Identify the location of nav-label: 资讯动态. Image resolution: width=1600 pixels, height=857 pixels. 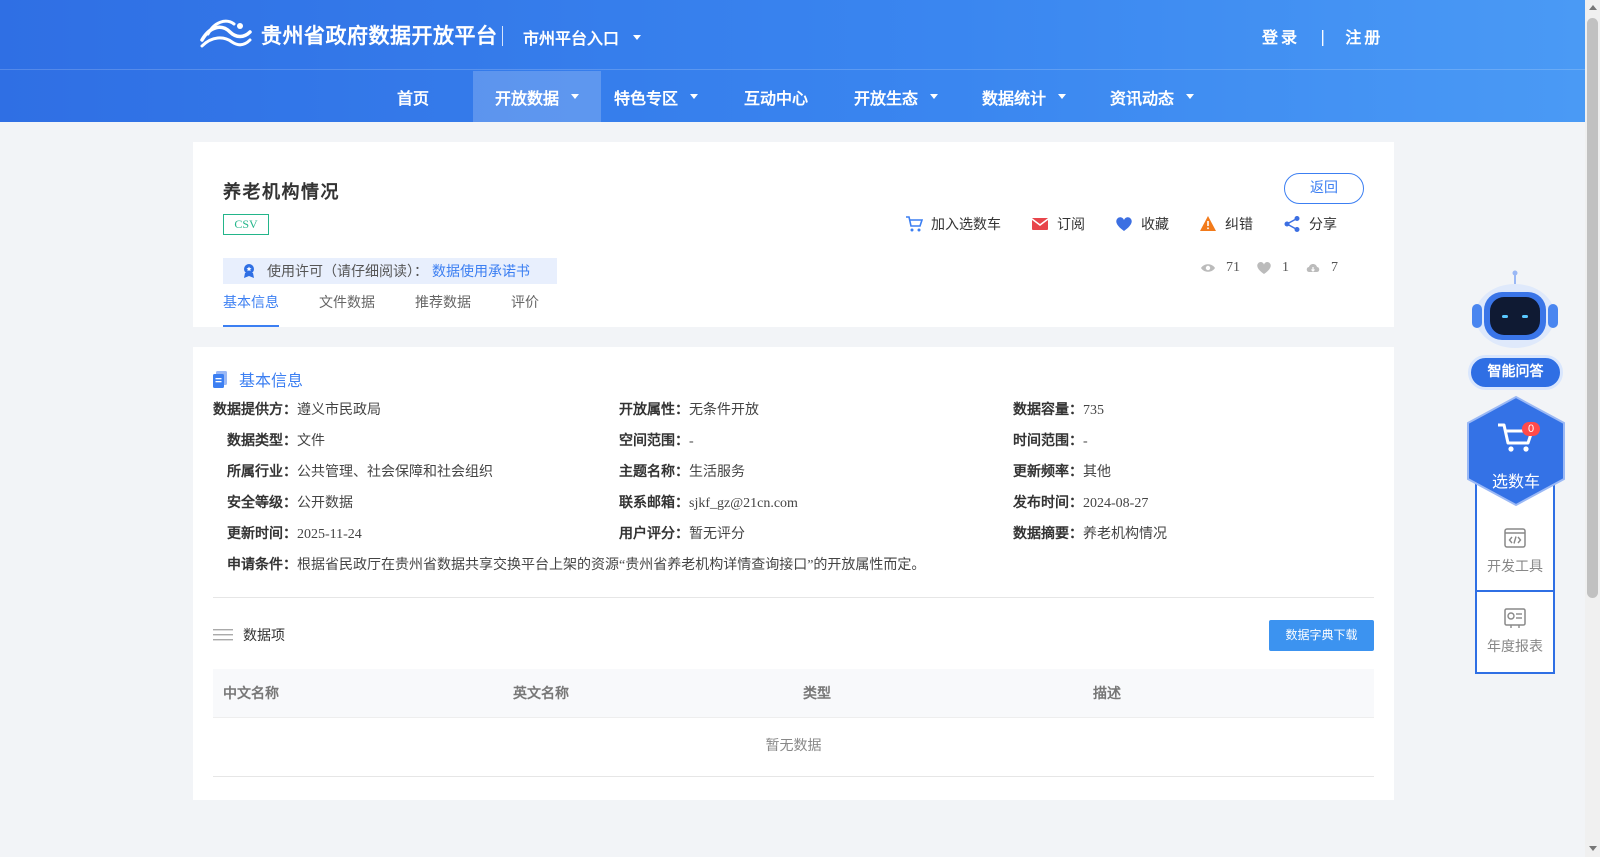
(1141, 98).